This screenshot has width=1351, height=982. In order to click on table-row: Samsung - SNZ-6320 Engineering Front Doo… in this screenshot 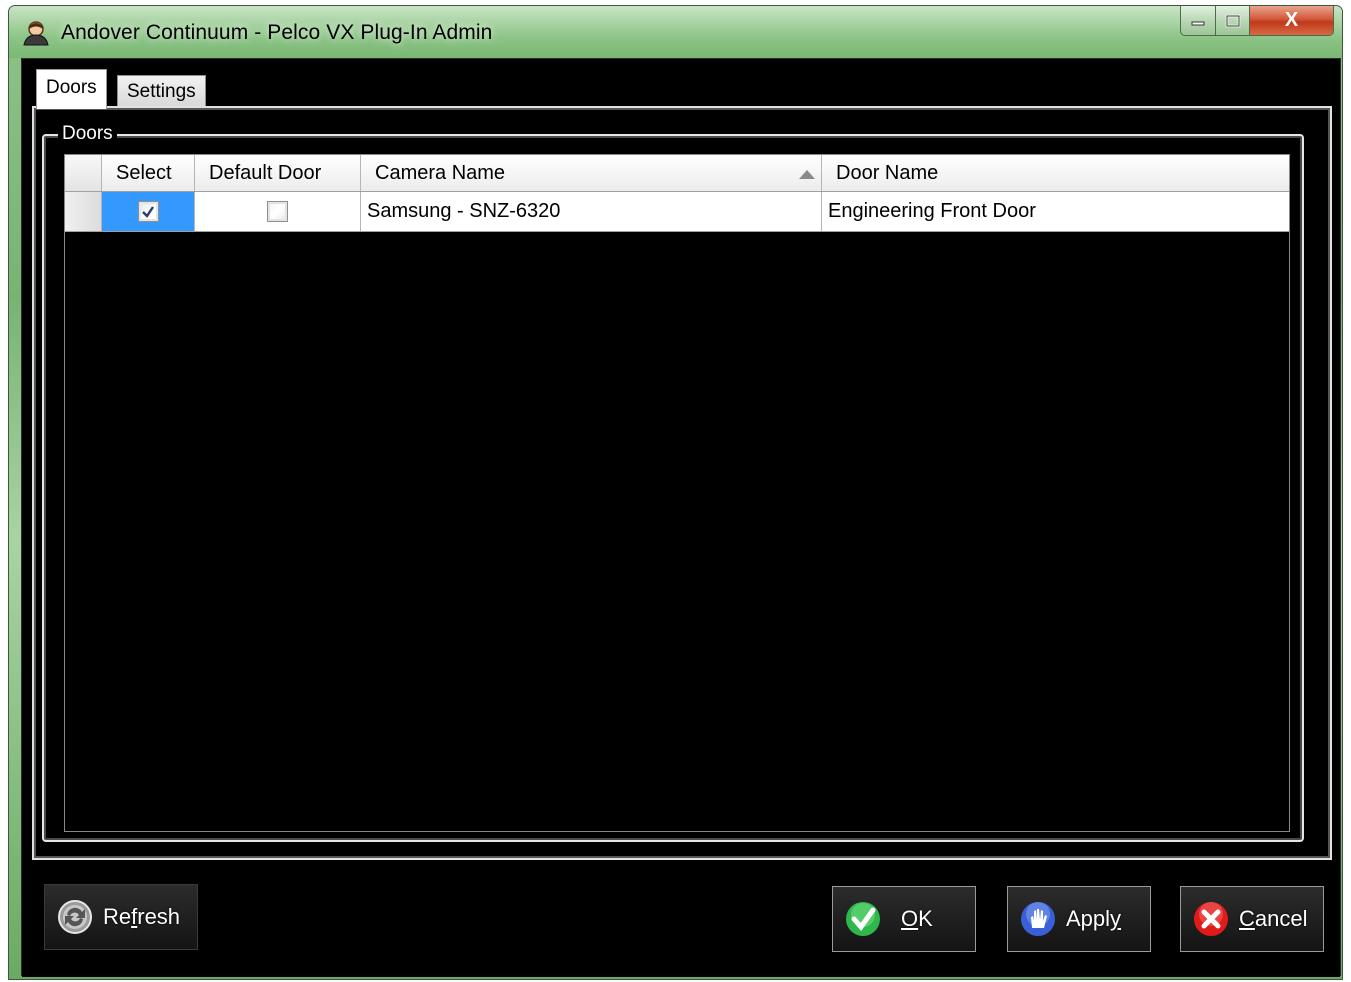, I will do `click(677, 212)`.